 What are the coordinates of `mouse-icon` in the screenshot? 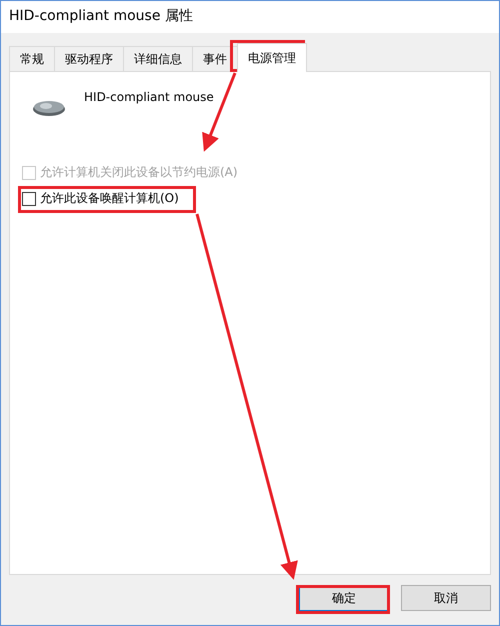 It's located at (49, 108).